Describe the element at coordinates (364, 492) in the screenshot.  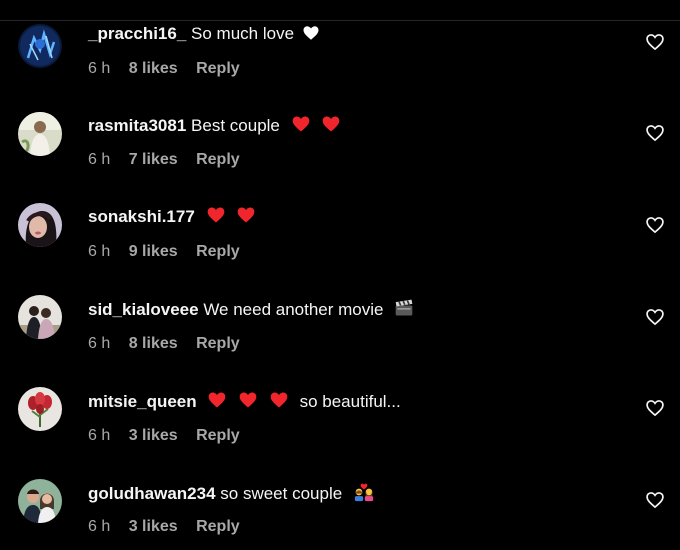
I see `couple-with-heart-icon` at that location.